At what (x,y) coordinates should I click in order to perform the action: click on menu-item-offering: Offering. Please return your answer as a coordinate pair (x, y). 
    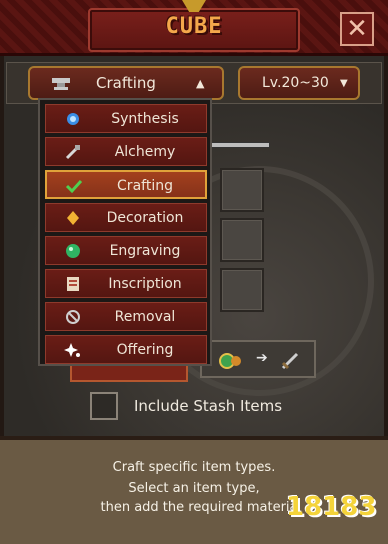
    Looking at the image, I should click on (126, 349).